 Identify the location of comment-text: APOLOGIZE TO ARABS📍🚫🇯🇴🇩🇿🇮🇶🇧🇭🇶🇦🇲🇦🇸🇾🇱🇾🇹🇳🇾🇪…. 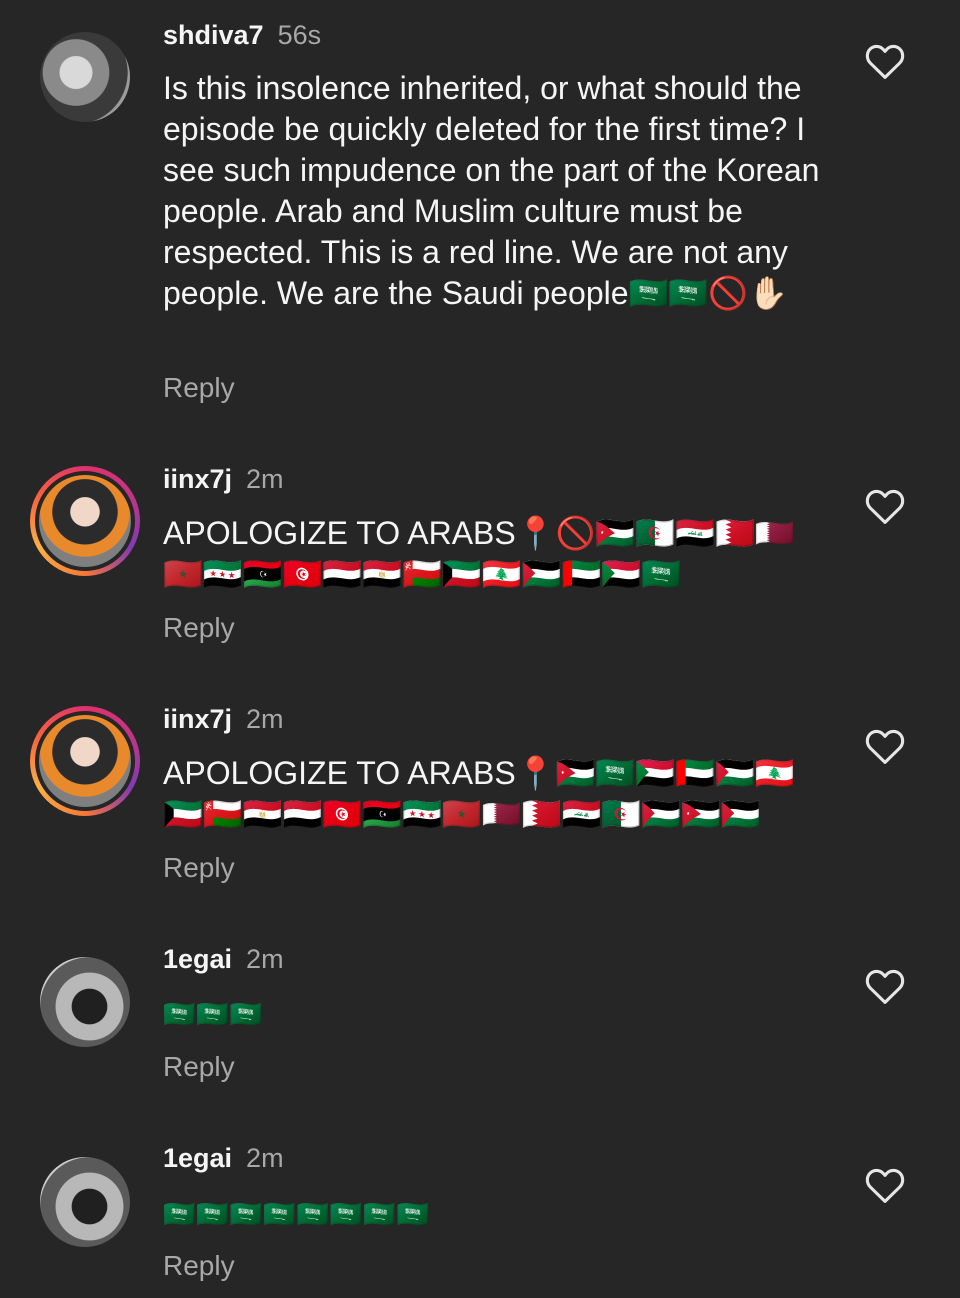
(479, 553).